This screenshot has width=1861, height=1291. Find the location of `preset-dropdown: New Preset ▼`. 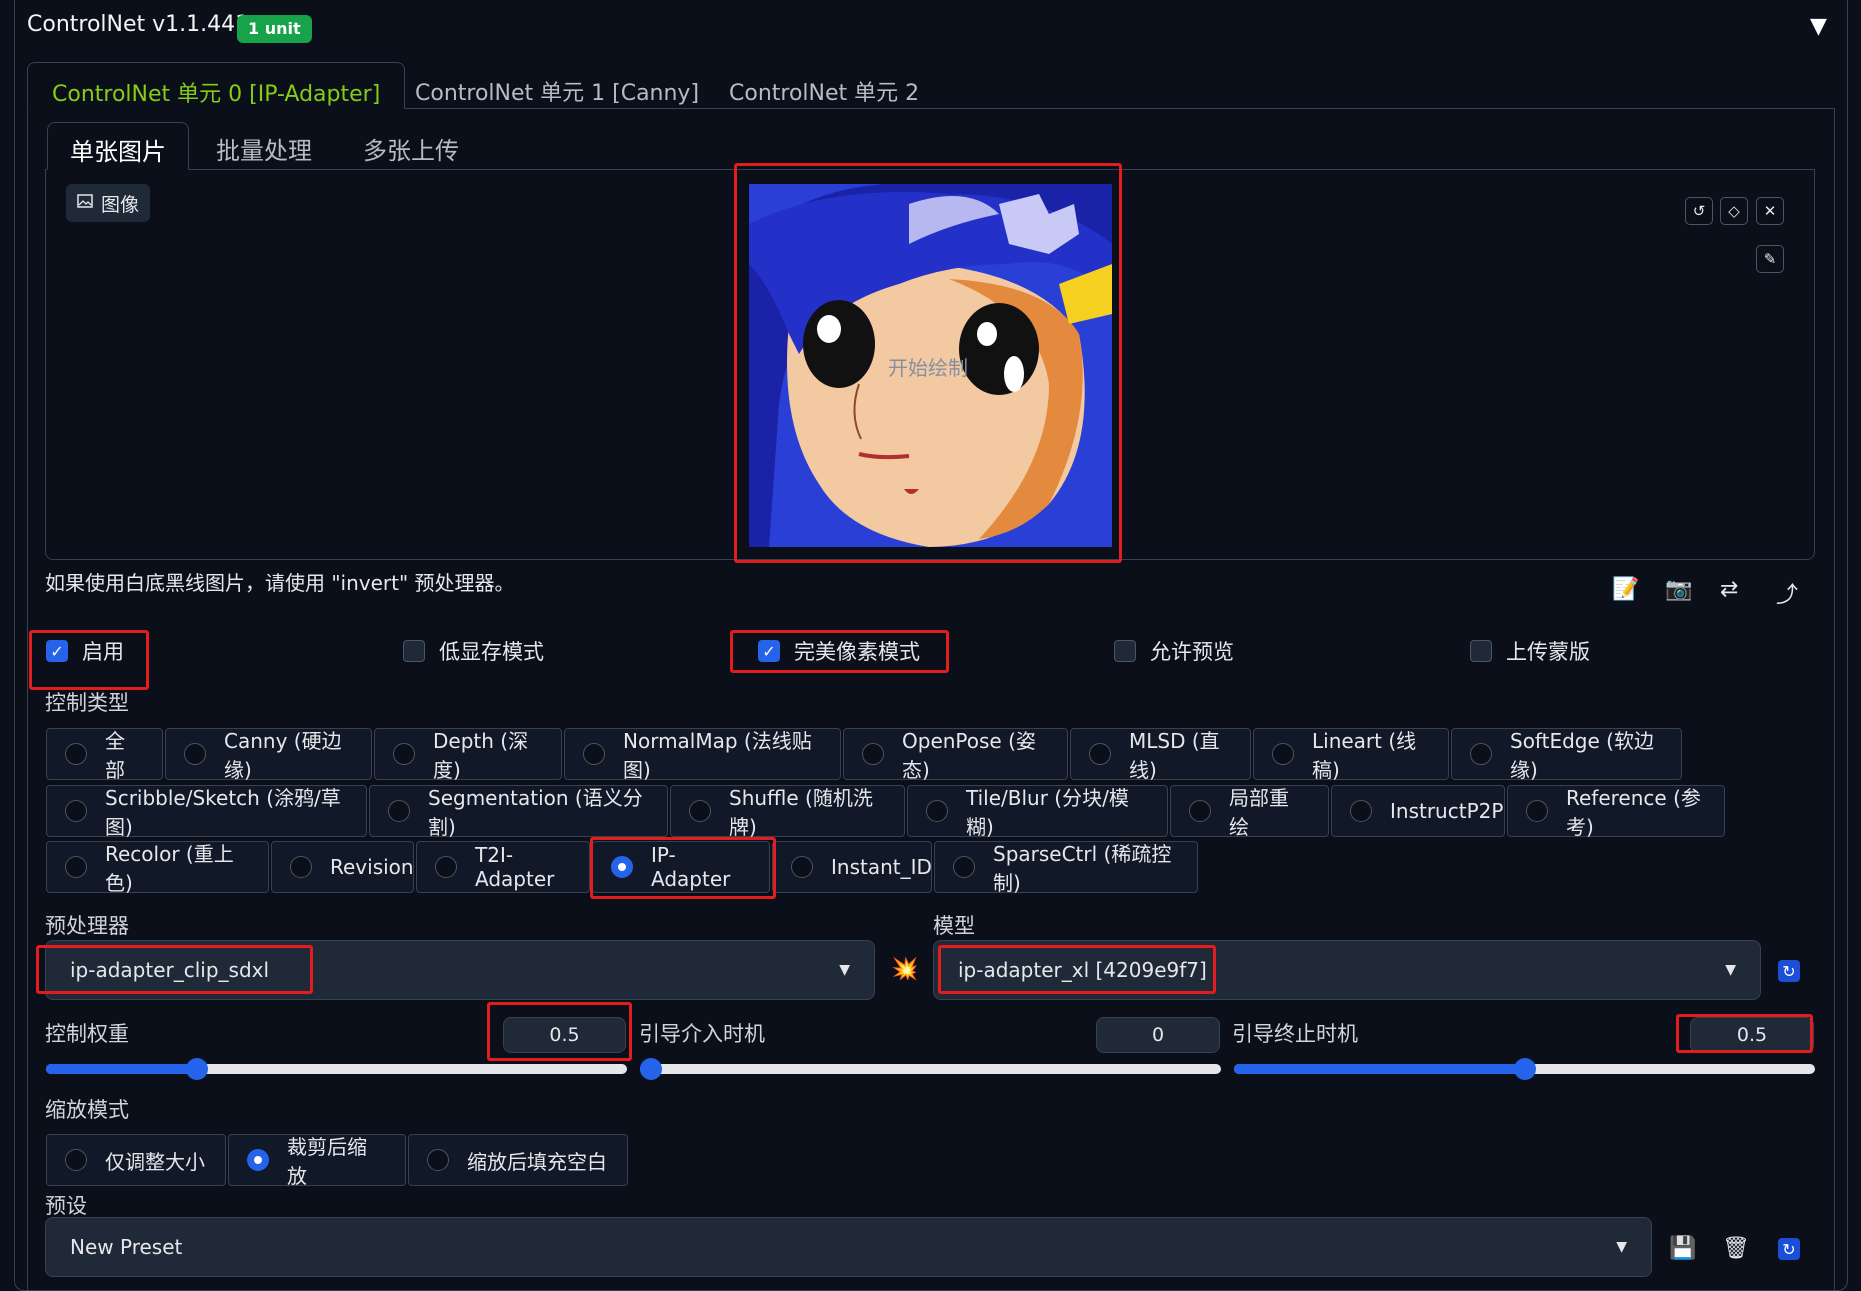

preset-dropdown: New Preset ▼ is located at coordinates (848, 1247).